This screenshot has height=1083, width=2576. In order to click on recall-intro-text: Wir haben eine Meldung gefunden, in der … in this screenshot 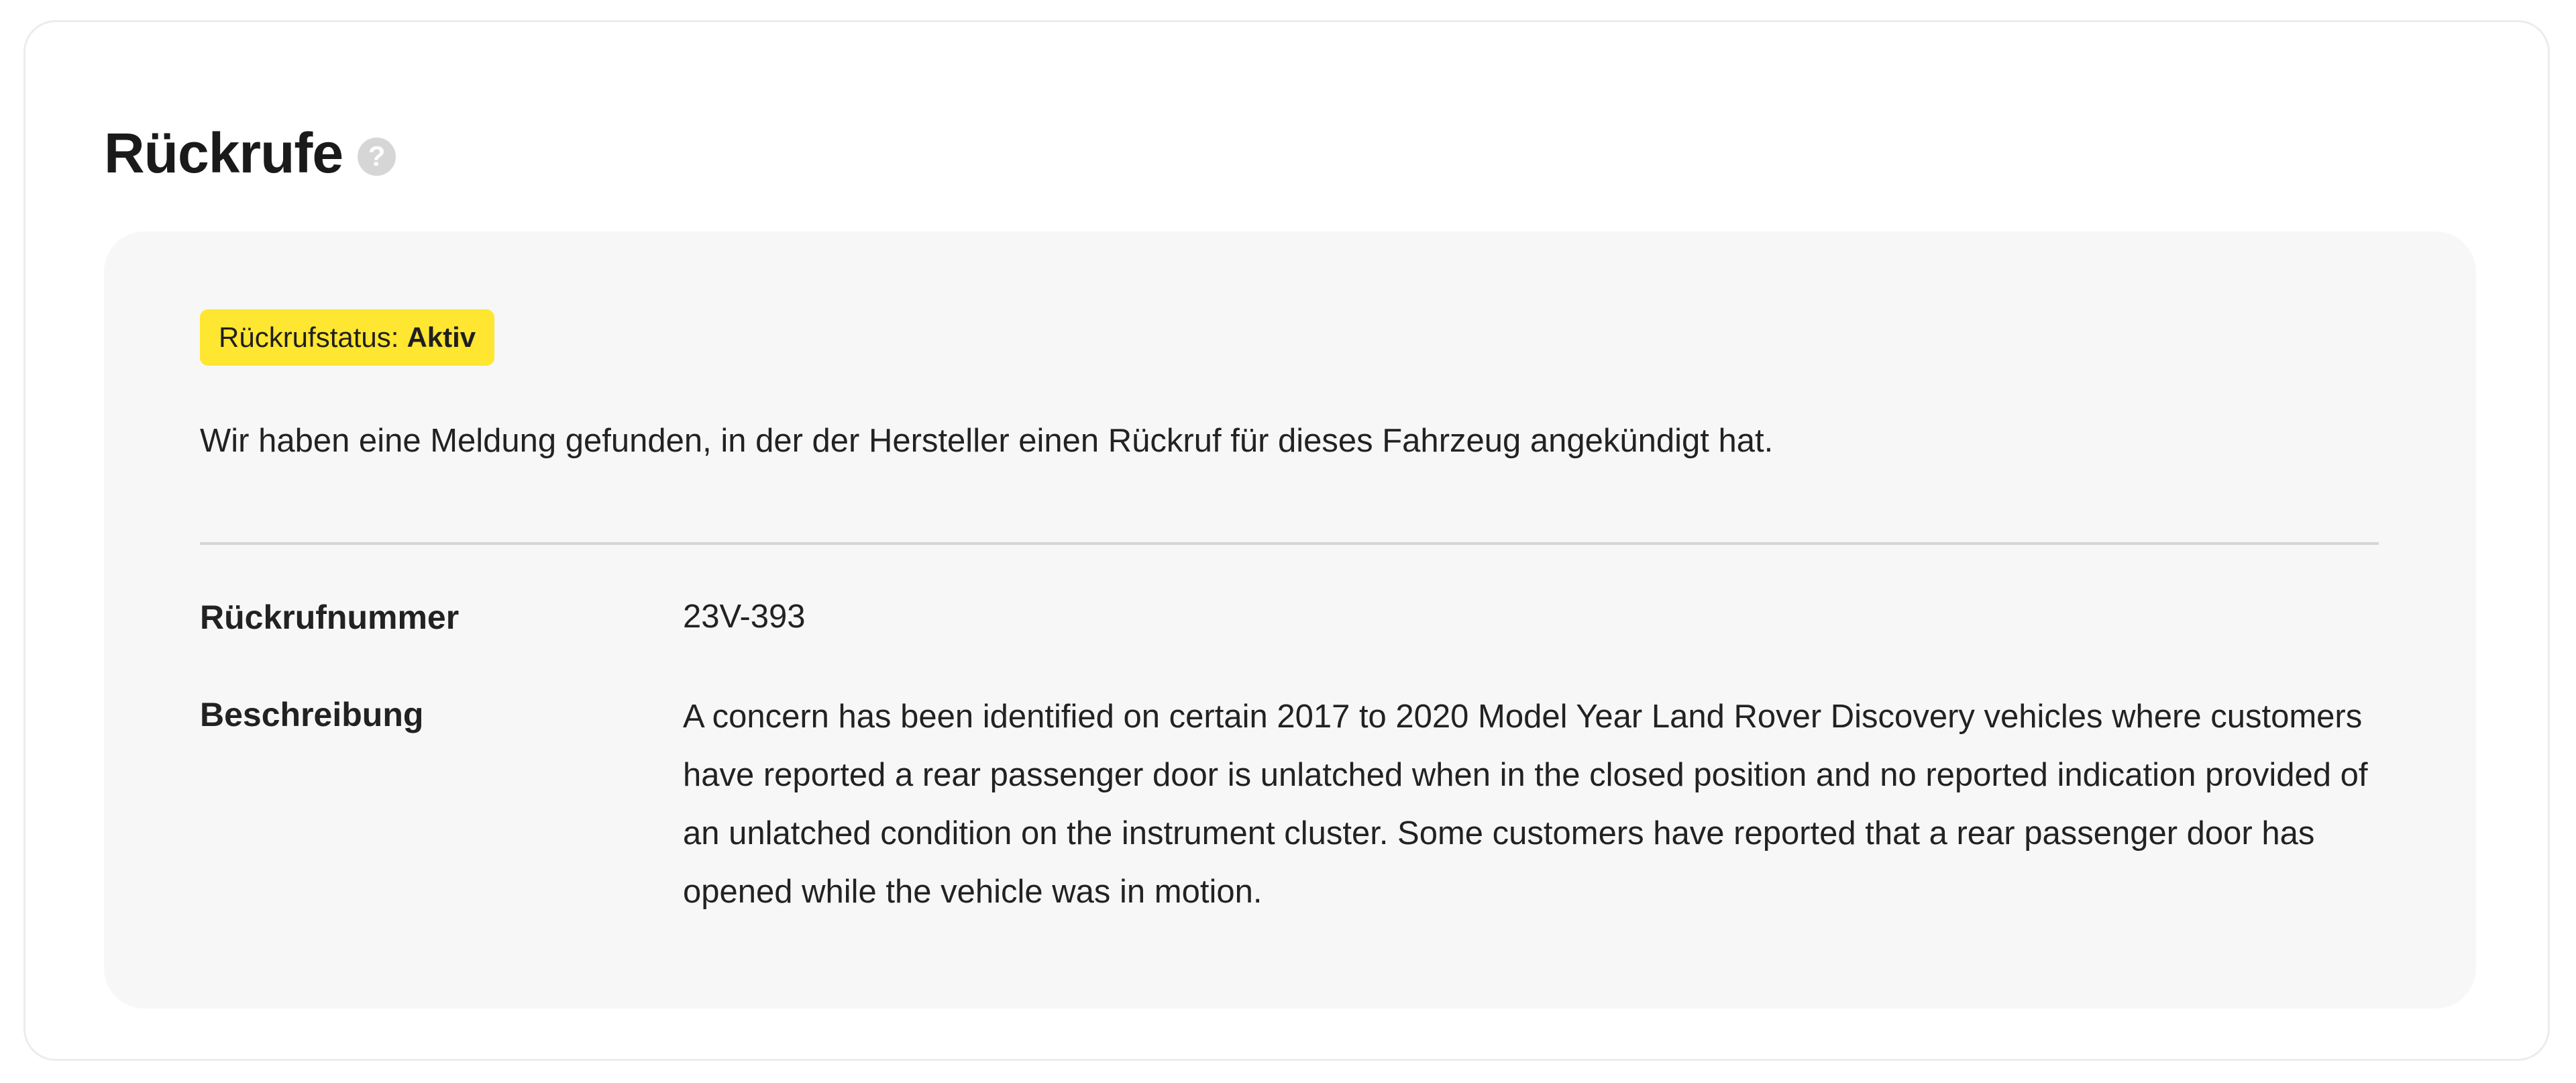, I will do `click(987, 441)`.